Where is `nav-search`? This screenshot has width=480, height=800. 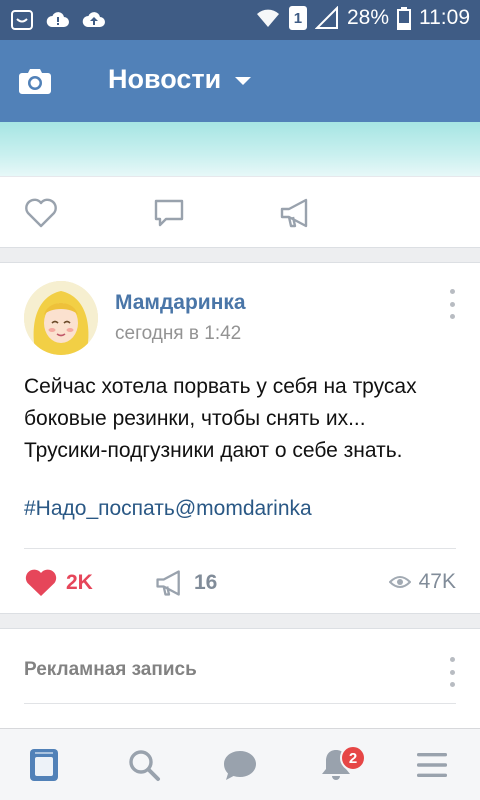
nav-search is located at coordinates (144, 765).